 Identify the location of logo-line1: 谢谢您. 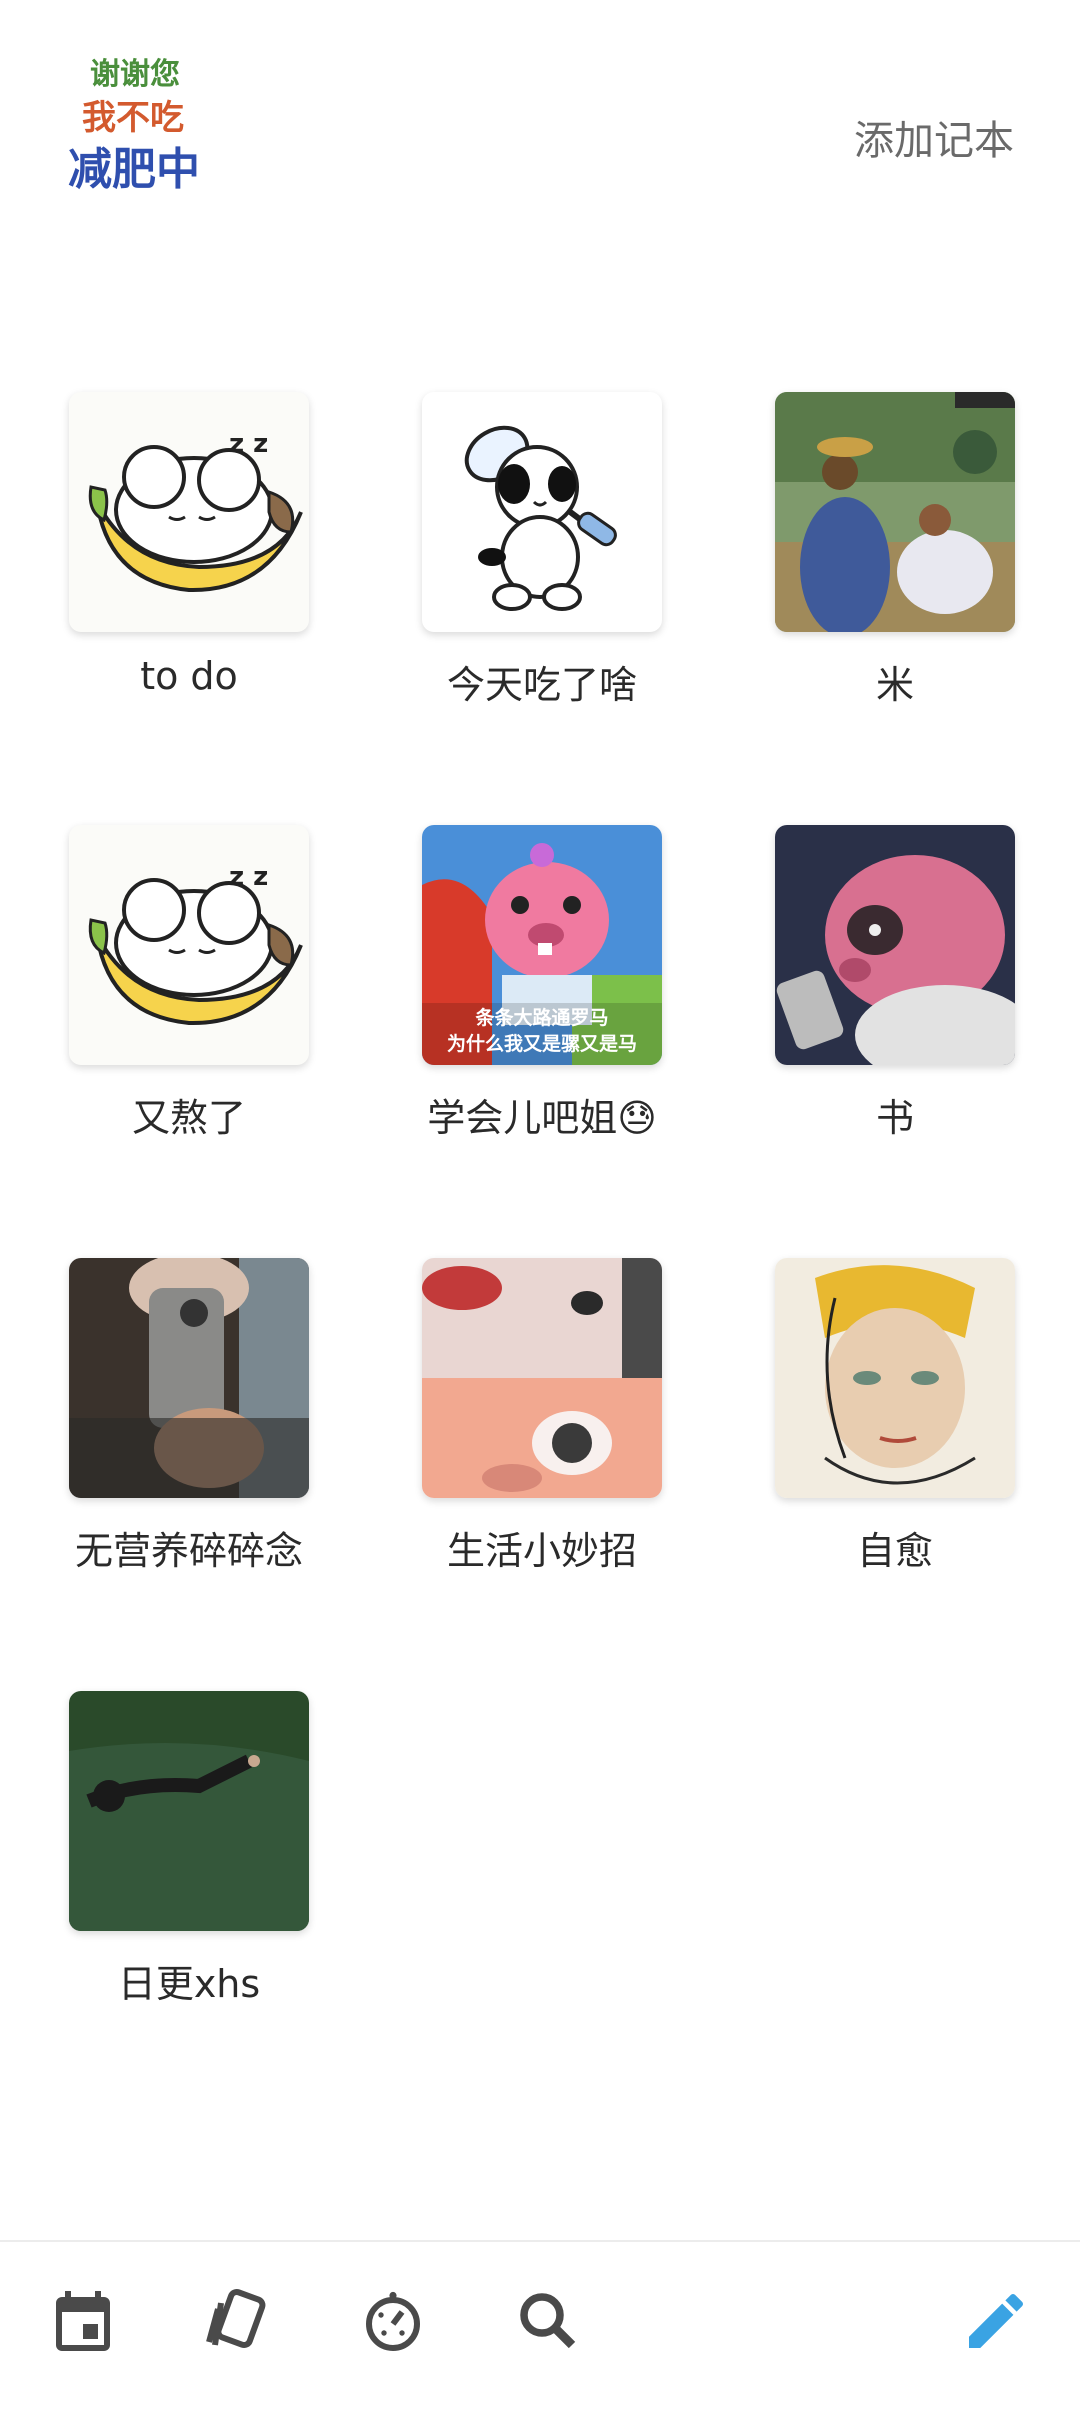
(135, 74).